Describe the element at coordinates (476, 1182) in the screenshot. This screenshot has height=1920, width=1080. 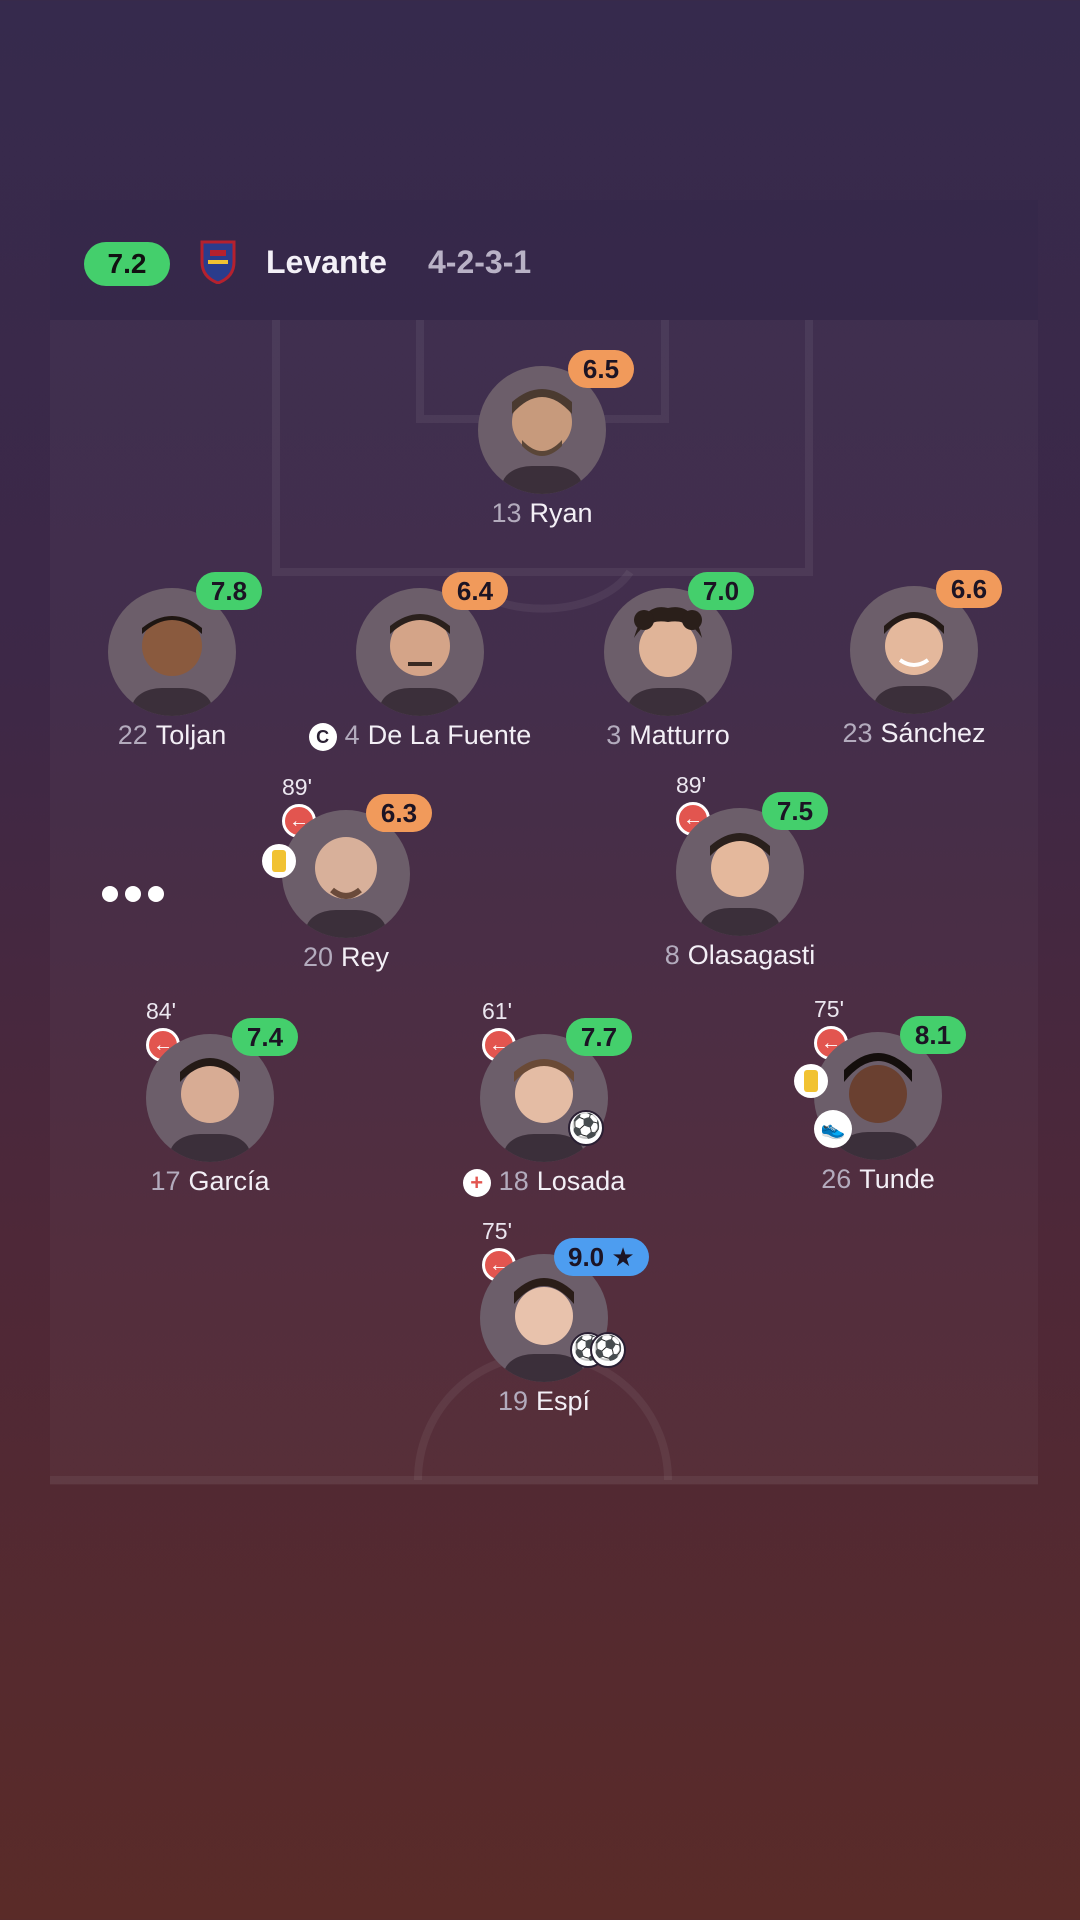
I see `injury-icon: +` at that location.